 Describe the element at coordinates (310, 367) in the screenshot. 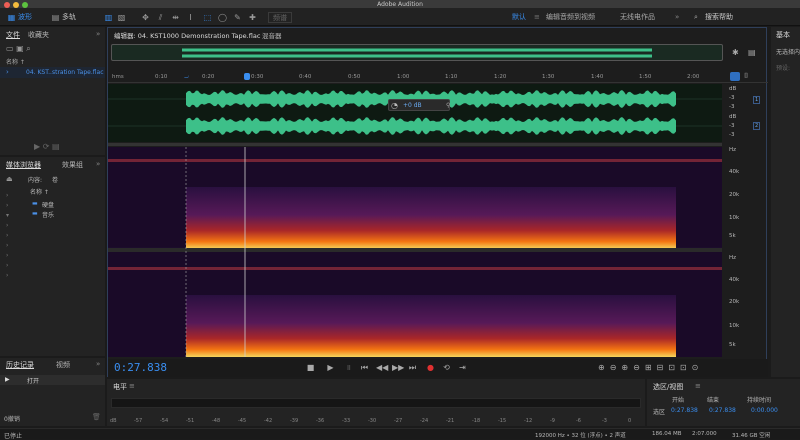

I see `stop-button: ■` at that location.